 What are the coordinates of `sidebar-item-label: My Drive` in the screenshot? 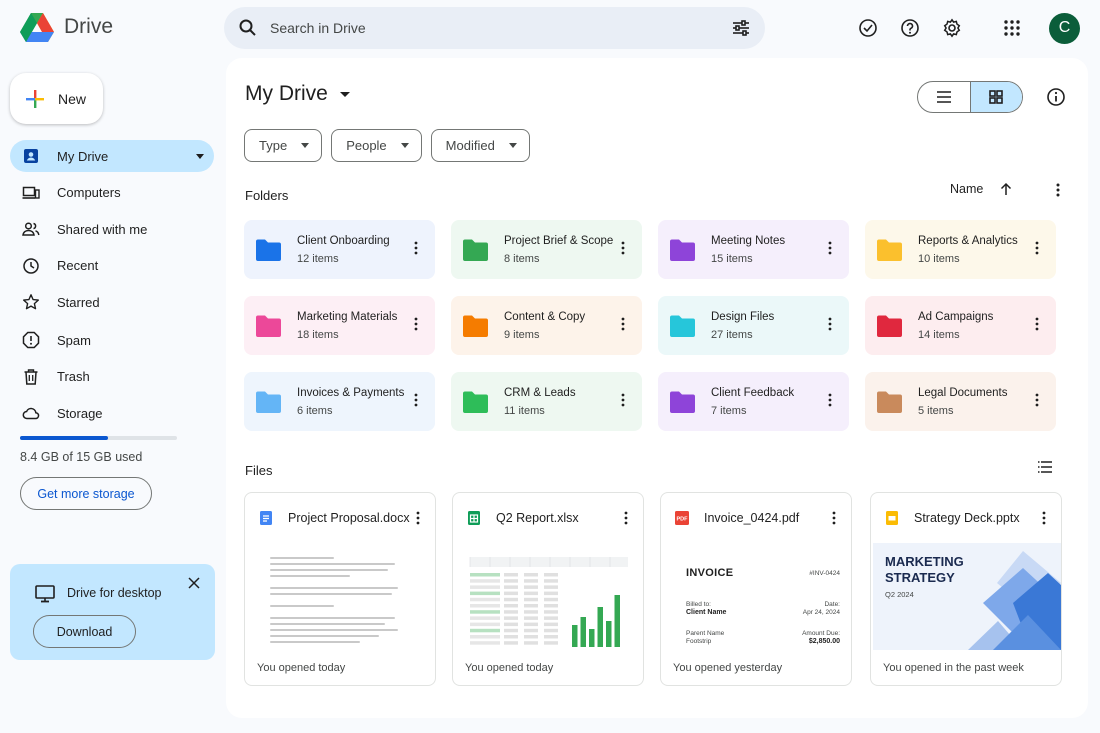 It's located at (83, 156).